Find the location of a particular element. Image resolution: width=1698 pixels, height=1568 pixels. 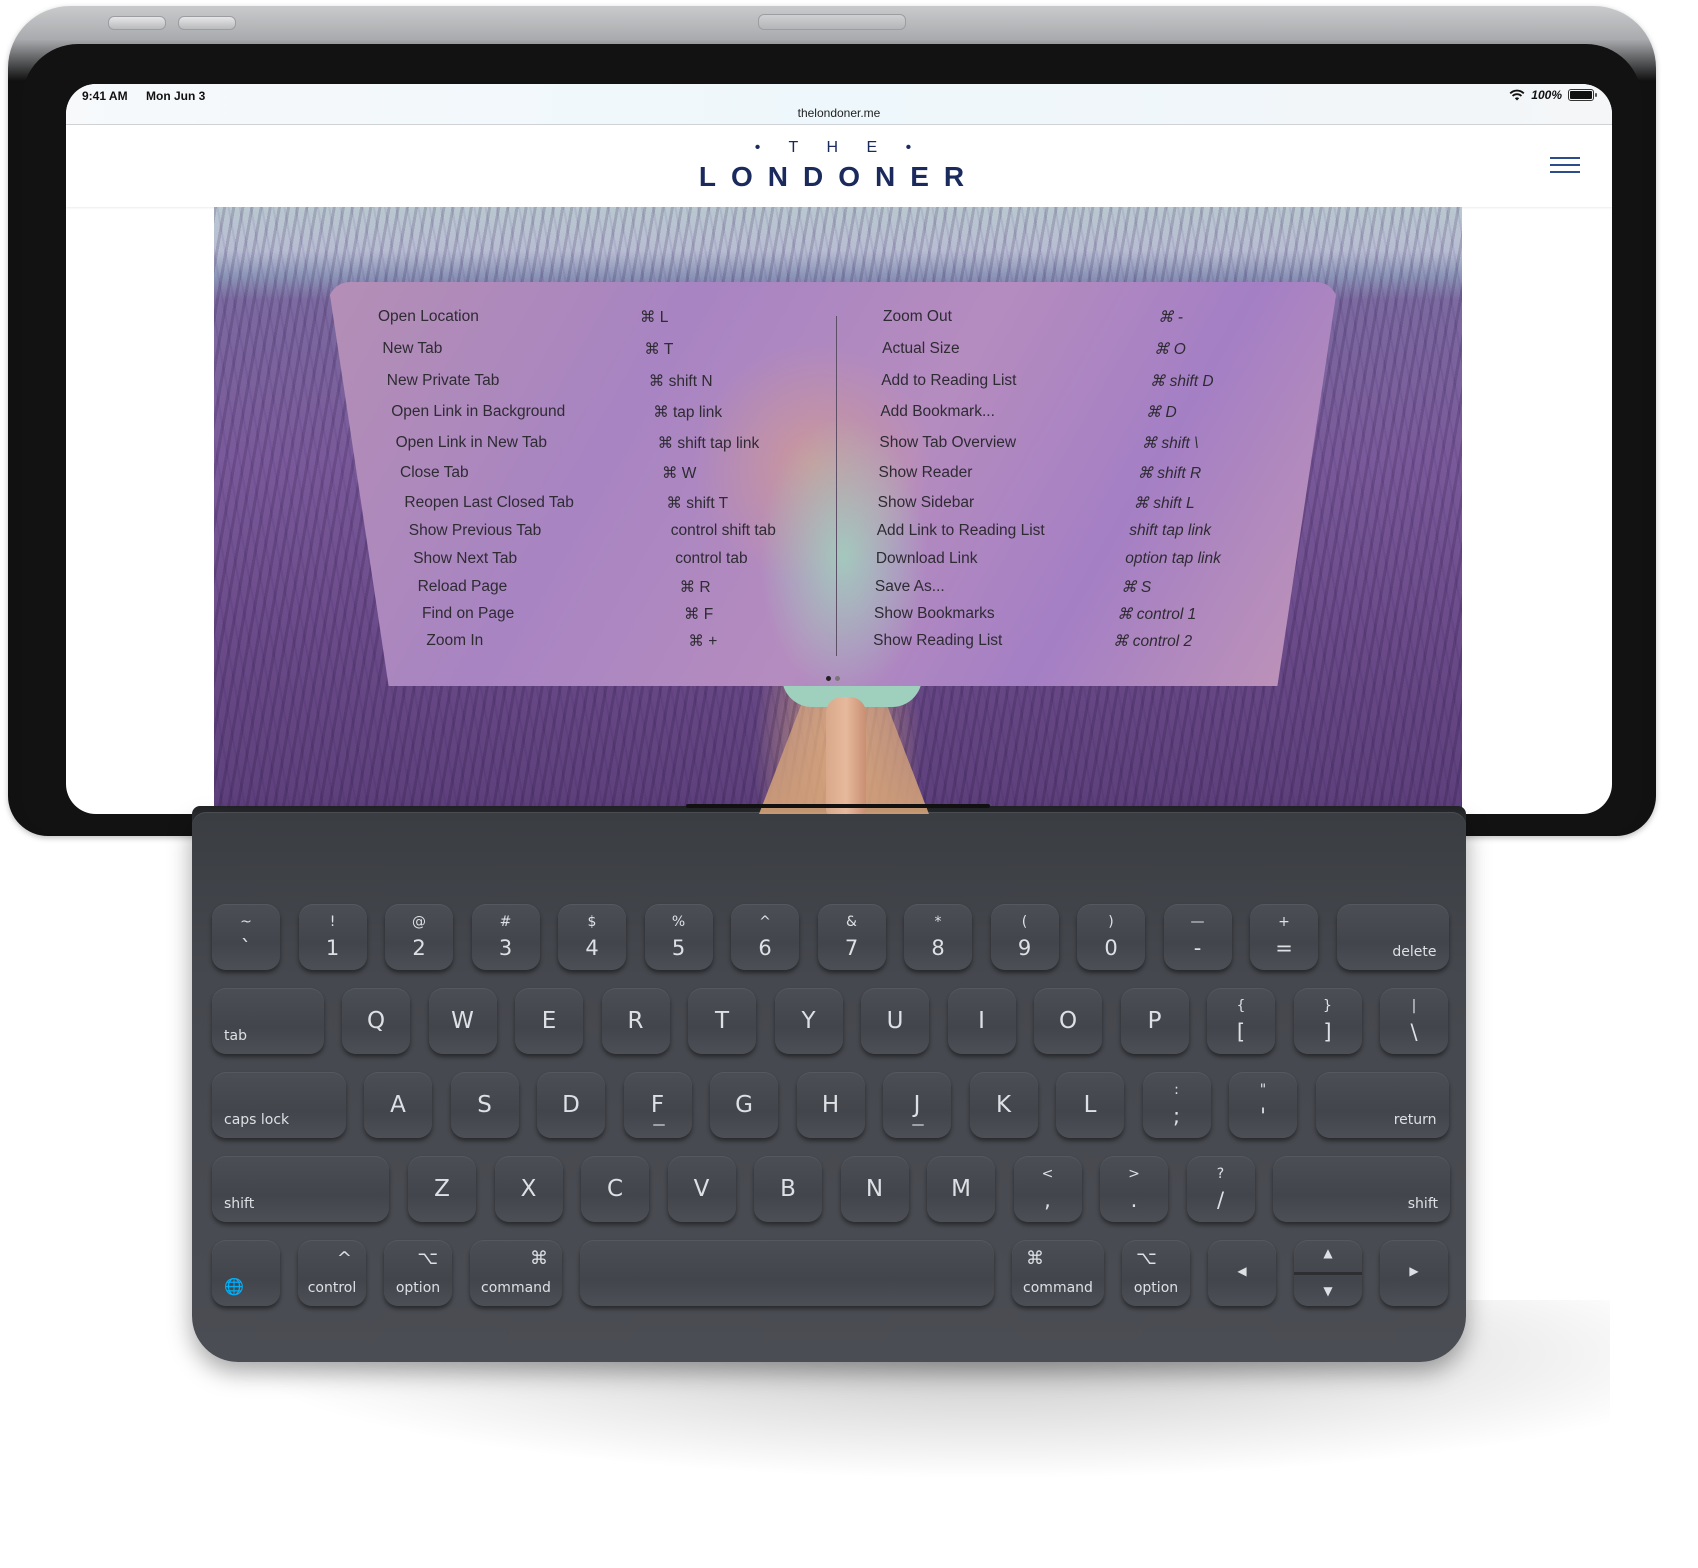

arrow-up-icon: ▲ is located at coordinates (1328, 1253).